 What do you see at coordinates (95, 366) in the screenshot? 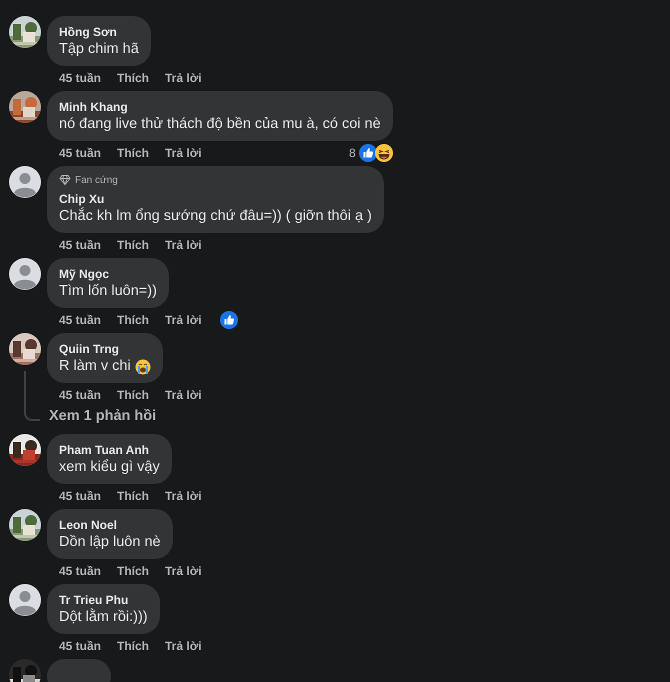
I see `comment-text: R làm v chi` at bounding box center [95, 366].